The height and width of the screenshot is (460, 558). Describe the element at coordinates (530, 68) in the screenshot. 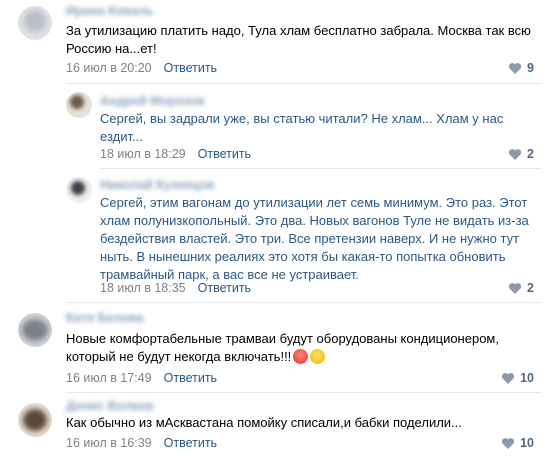

I see `like-count: 9` at that location.